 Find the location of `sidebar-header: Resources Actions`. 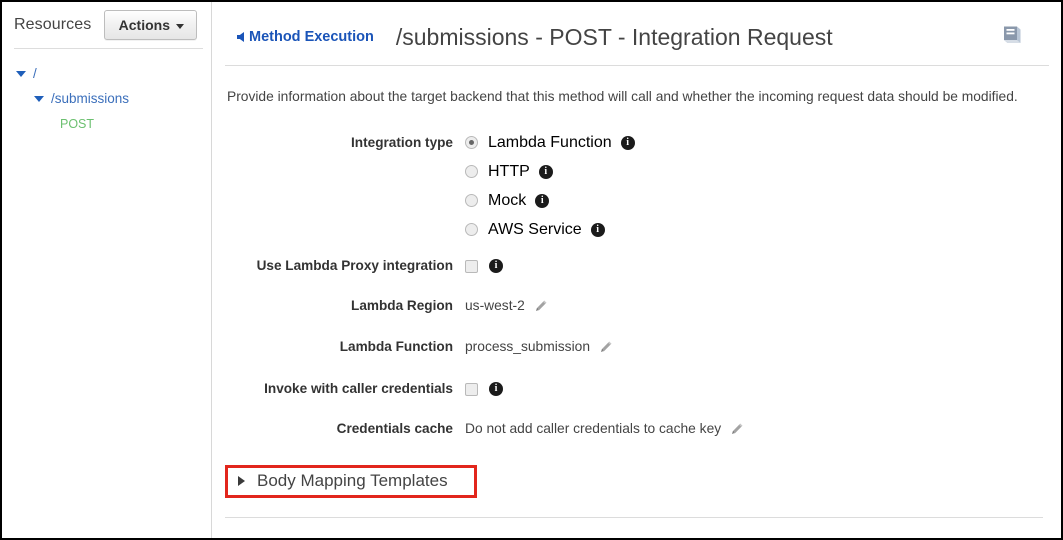

sidebar-header: Resources Actions is located at coordinates (106, 25).